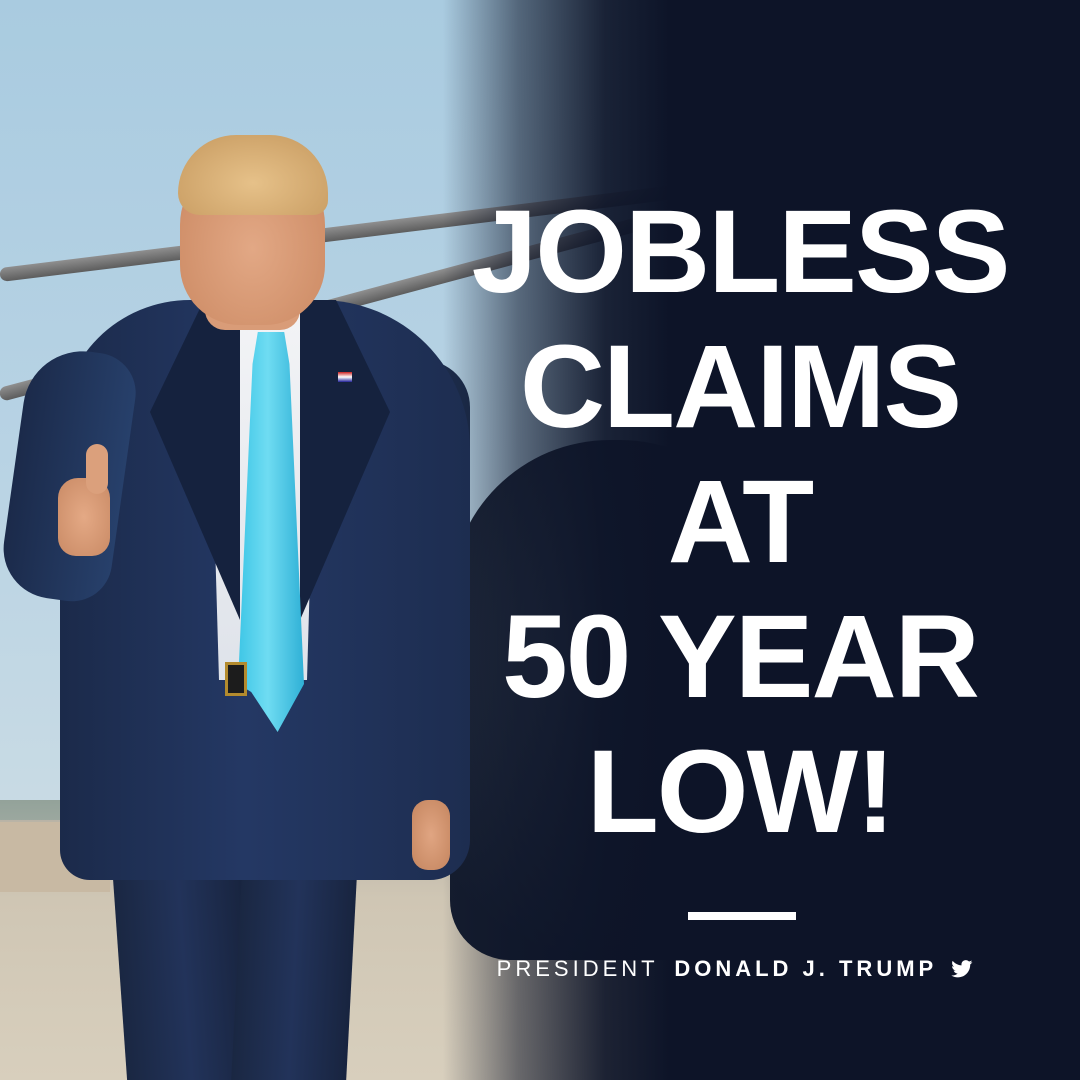 The width and height of the screenshot is (1080, 1080). I want to click on headline-line: AT, so click(741, 522).